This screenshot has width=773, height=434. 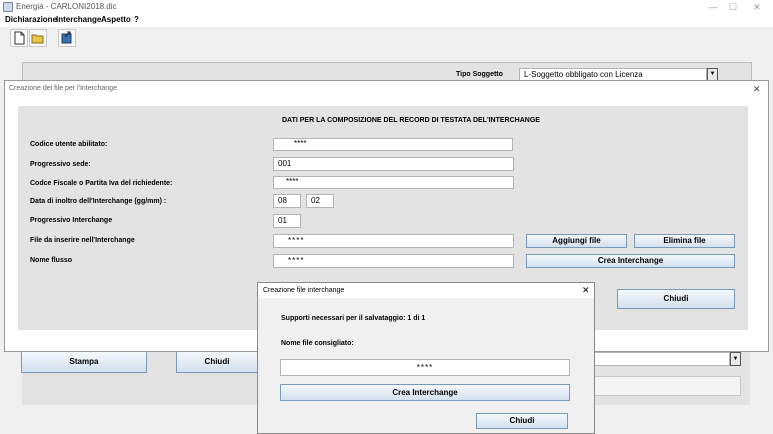 I want to click on progressivo-interchange-label: Progressivo Interchange, so click(x=71, y=220).